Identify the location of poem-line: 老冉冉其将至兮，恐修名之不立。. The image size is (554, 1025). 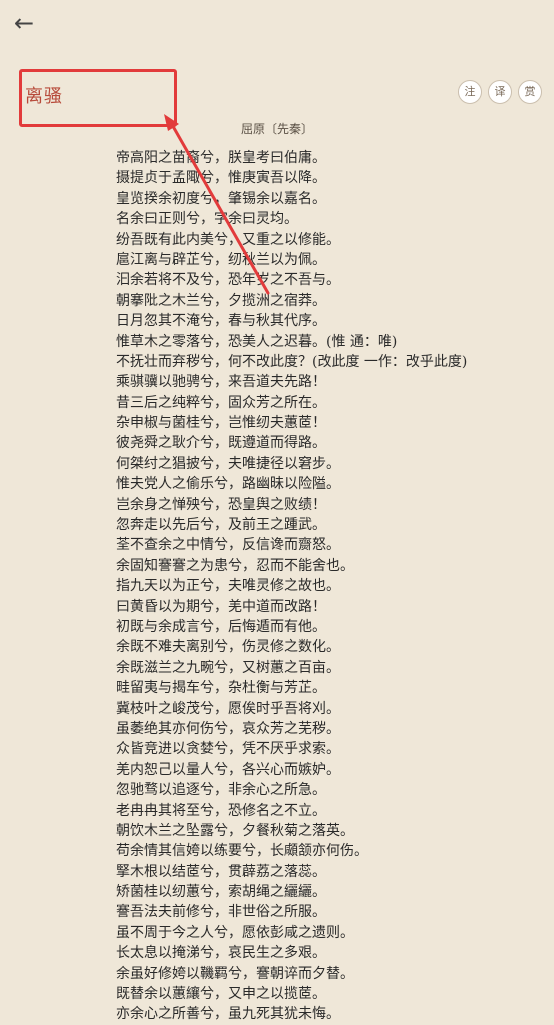
(221, 810).